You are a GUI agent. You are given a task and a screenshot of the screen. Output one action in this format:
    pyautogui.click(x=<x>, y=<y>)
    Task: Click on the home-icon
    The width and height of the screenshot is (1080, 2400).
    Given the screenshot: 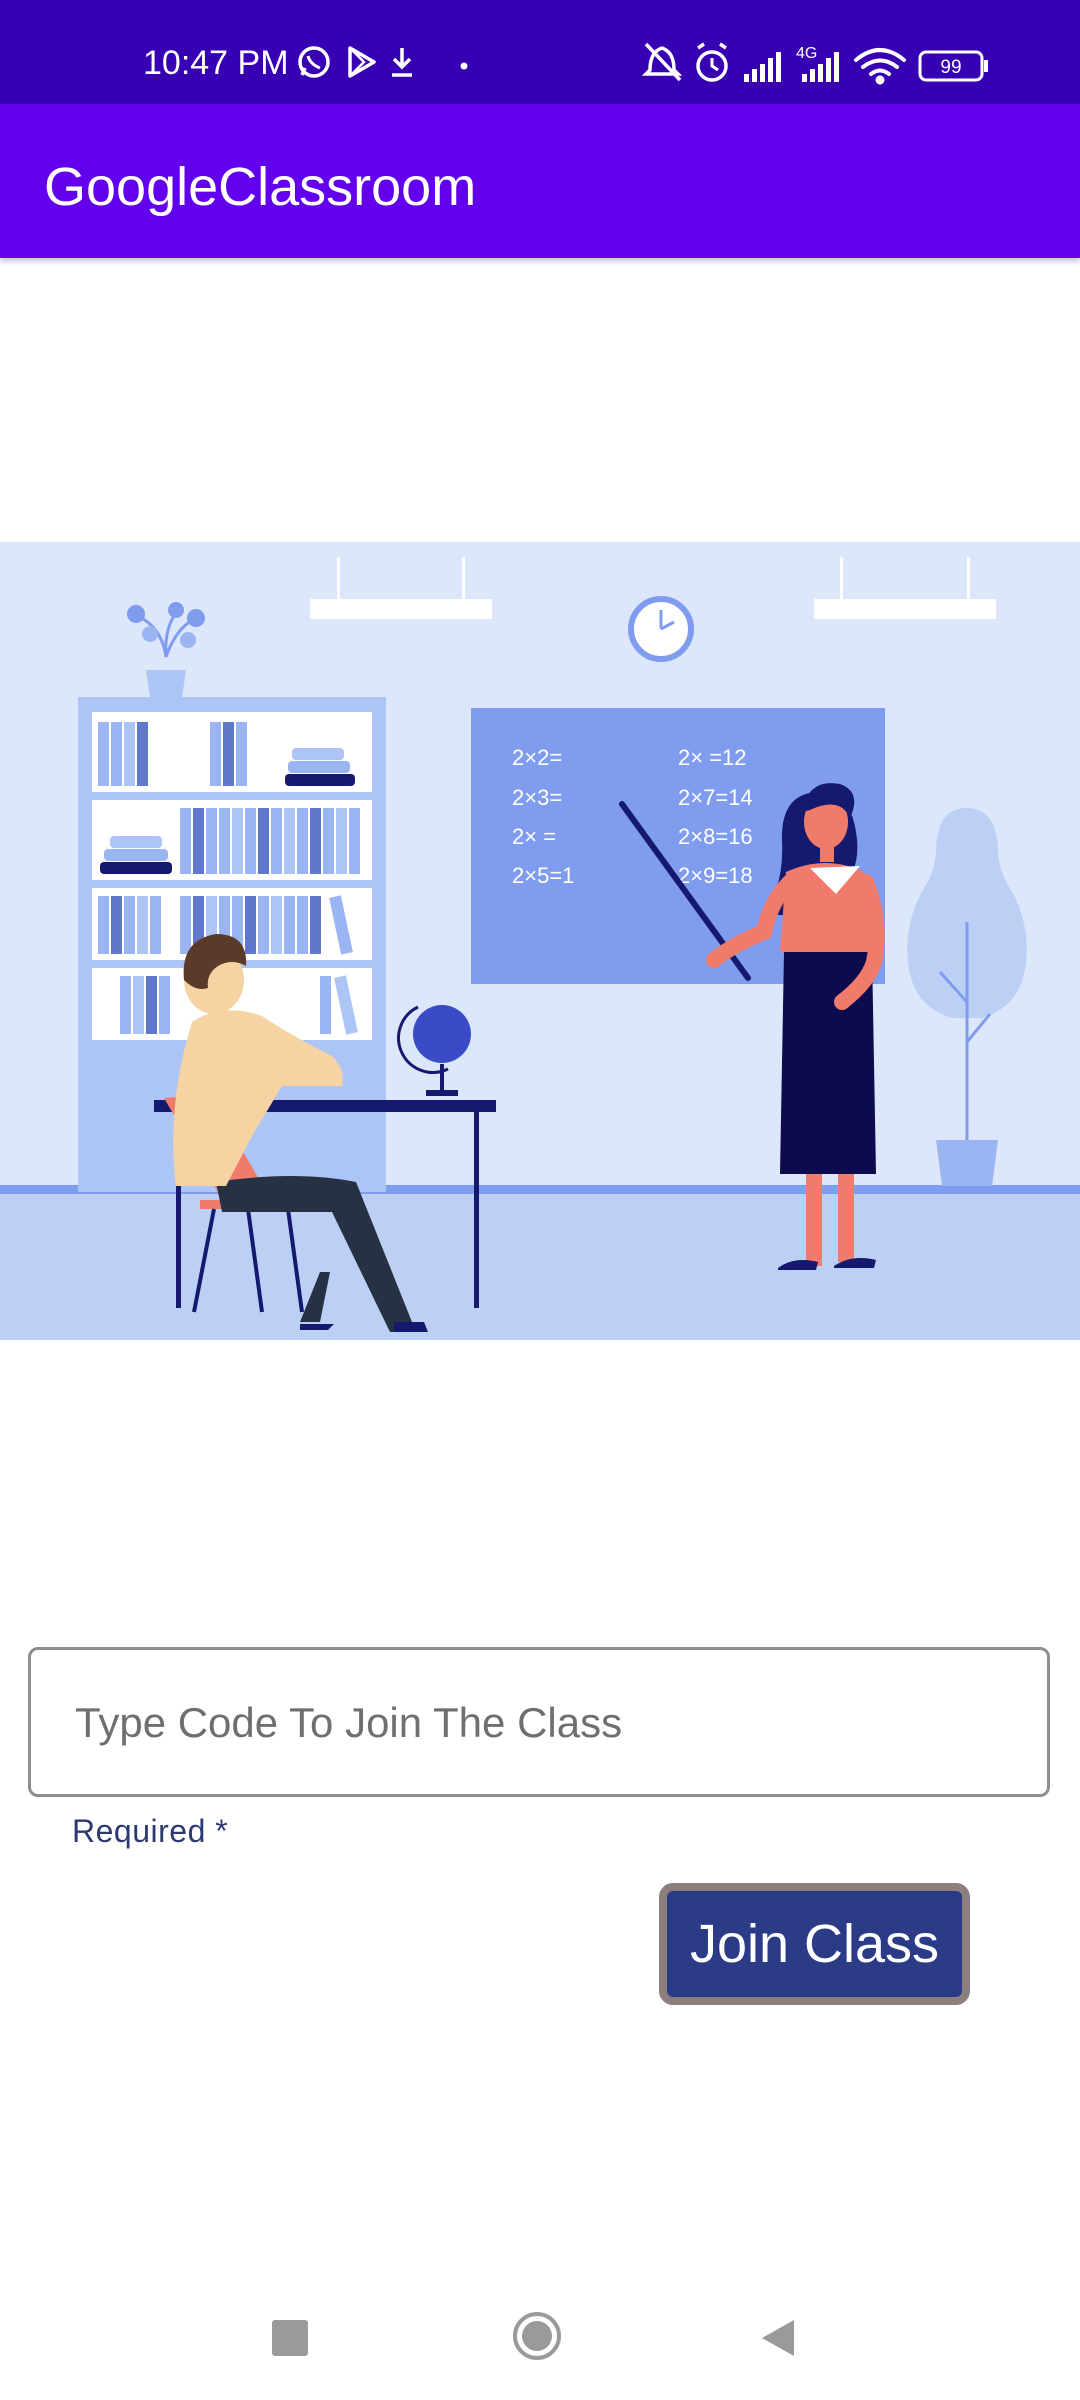 What is the action you would take?
    pyautogui.click(x=537, y=2336)
    